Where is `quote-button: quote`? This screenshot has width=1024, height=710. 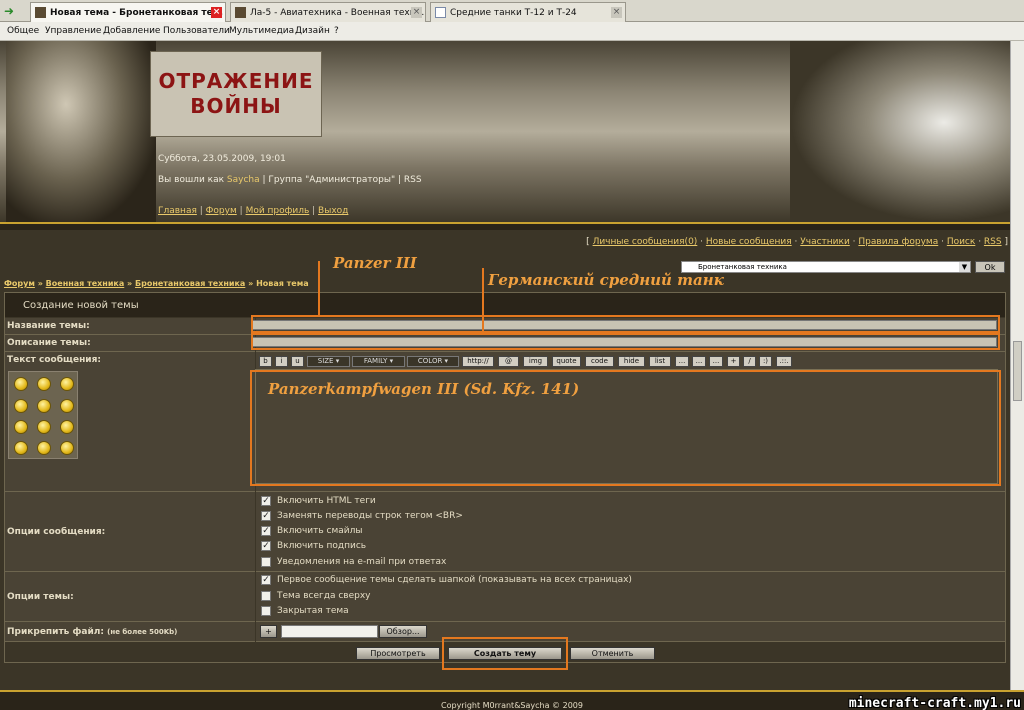
quote-button: quote is located at coordinates (566, 361).